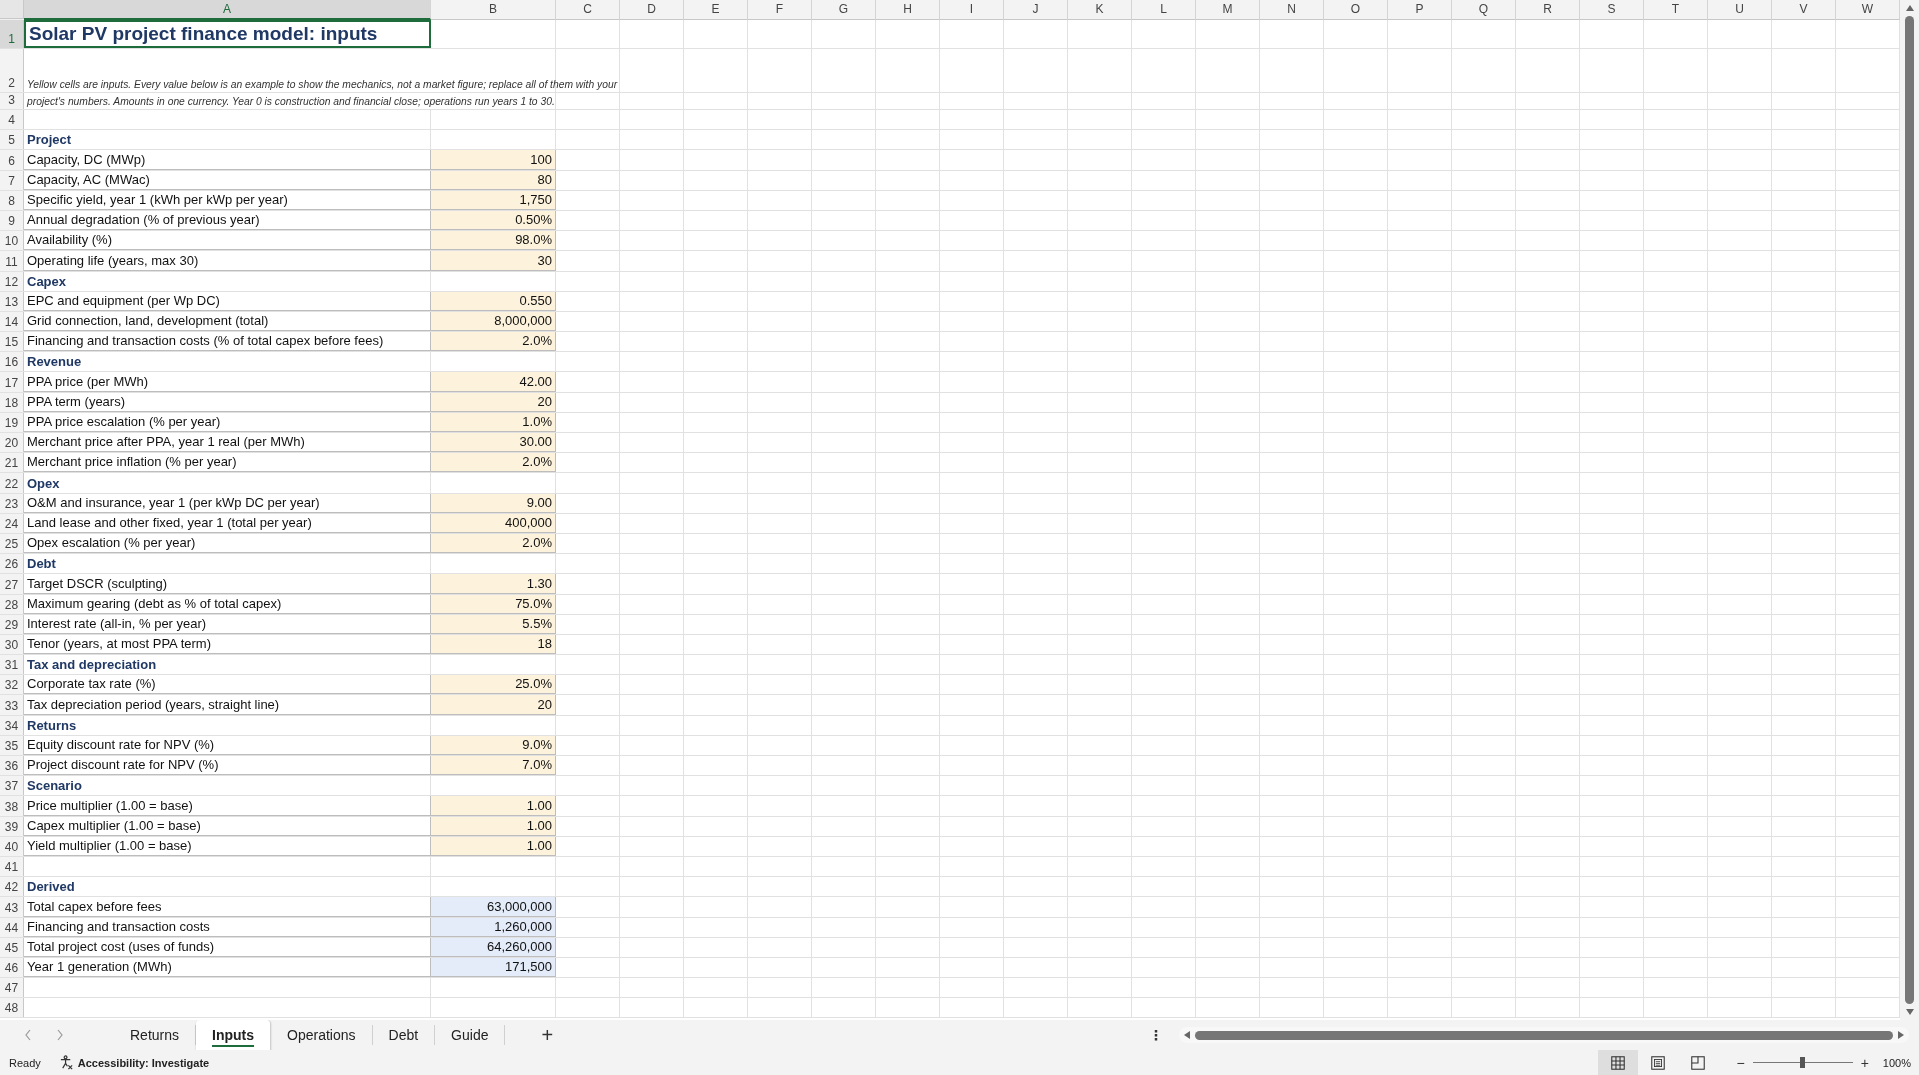 This screenshot has width=1919, height=1075. What do you see at coordinates (1420, 10) in the screenshot?
I see `column-header: P` at bounding box center [1420, 10].